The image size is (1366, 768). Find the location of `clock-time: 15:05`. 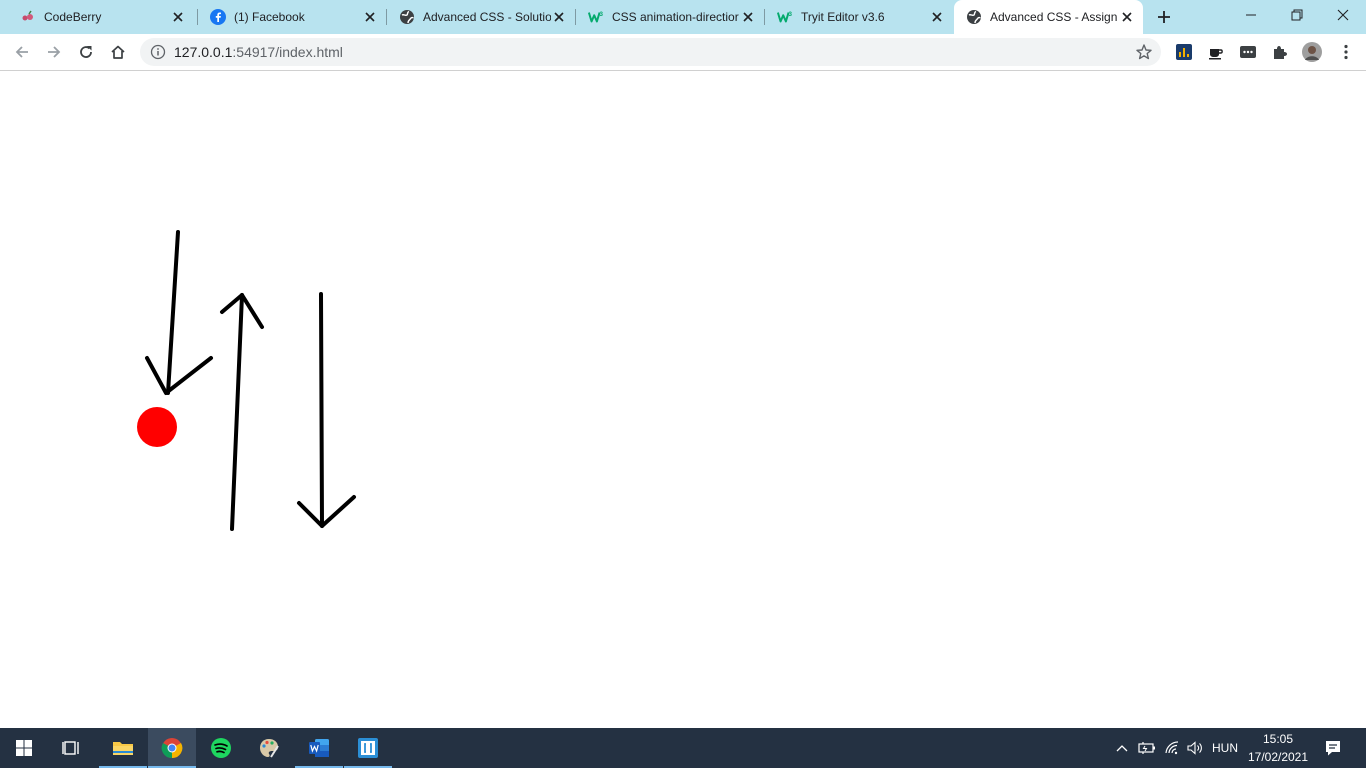

clock-time: 15:05 is located at coordinates (1278, 739).